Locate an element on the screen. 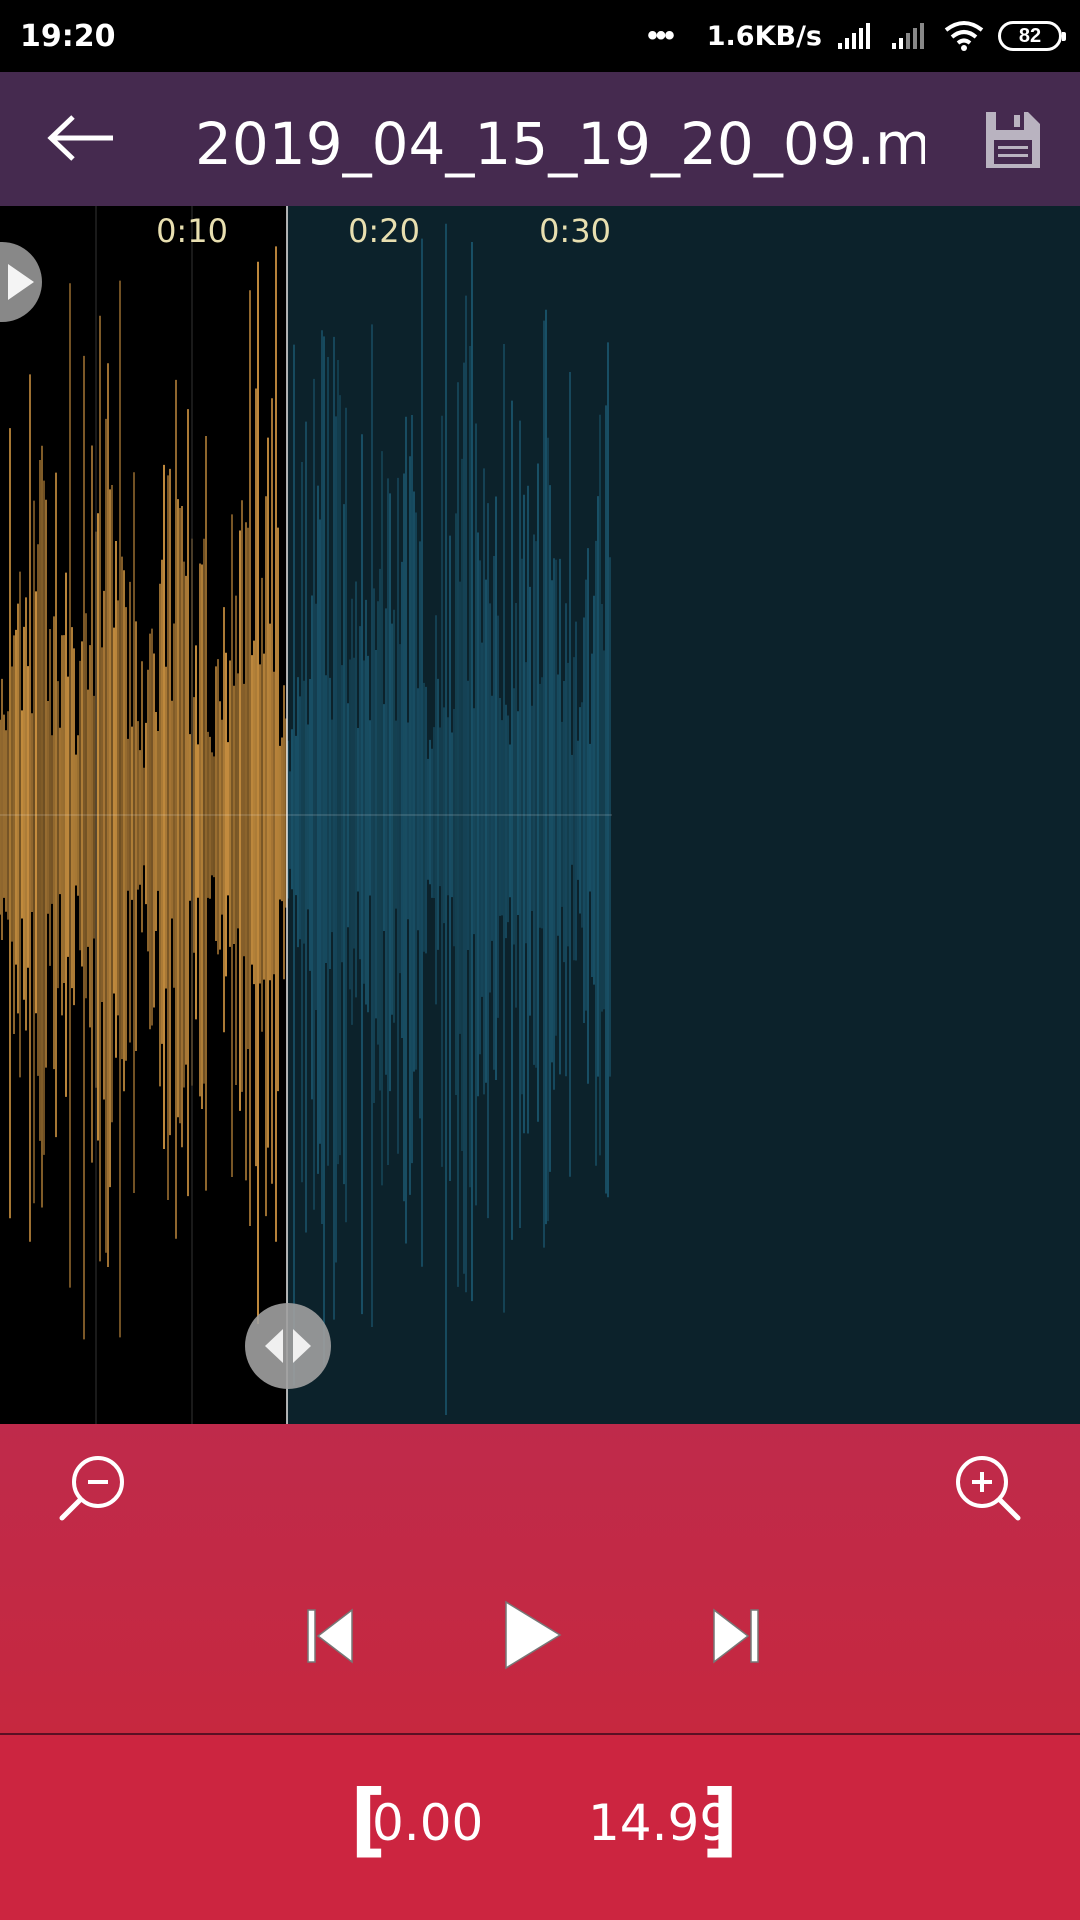 This screenshot has height=1920, width=1080. zoom-out-button is located at coordinates (94, 1488).